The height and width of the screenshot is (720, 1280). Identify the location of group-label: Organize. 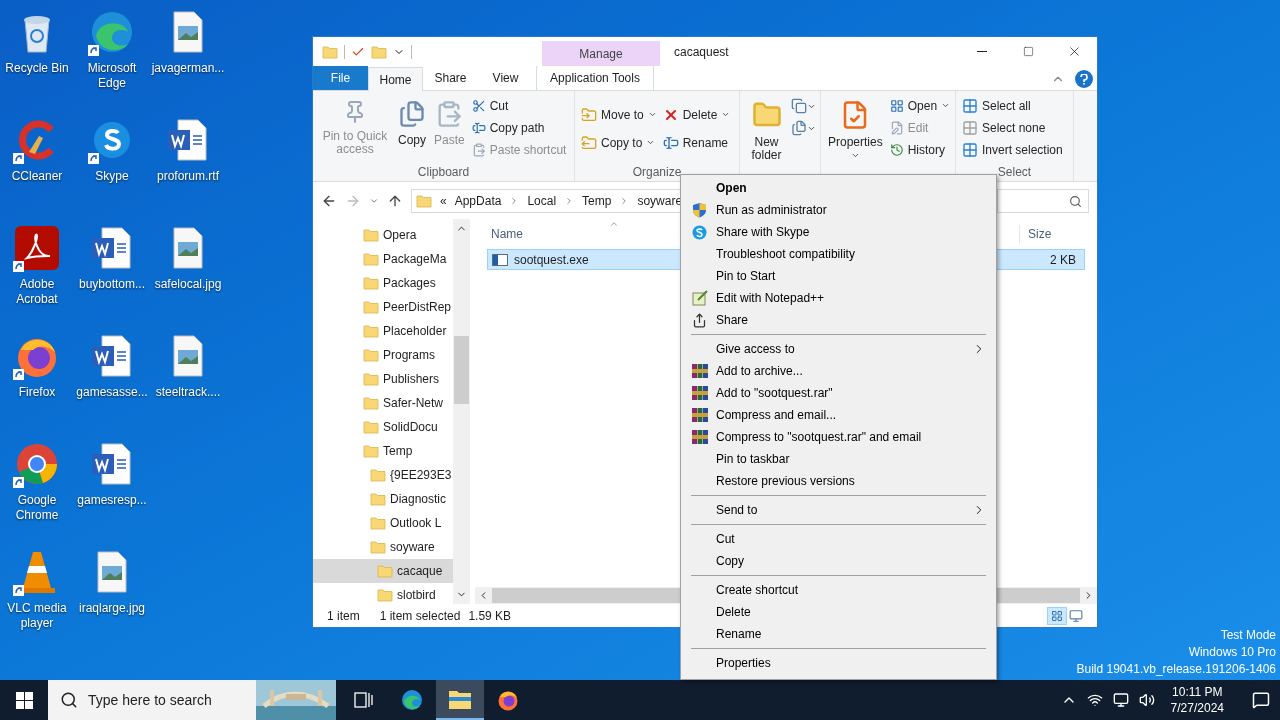
(657, 172).